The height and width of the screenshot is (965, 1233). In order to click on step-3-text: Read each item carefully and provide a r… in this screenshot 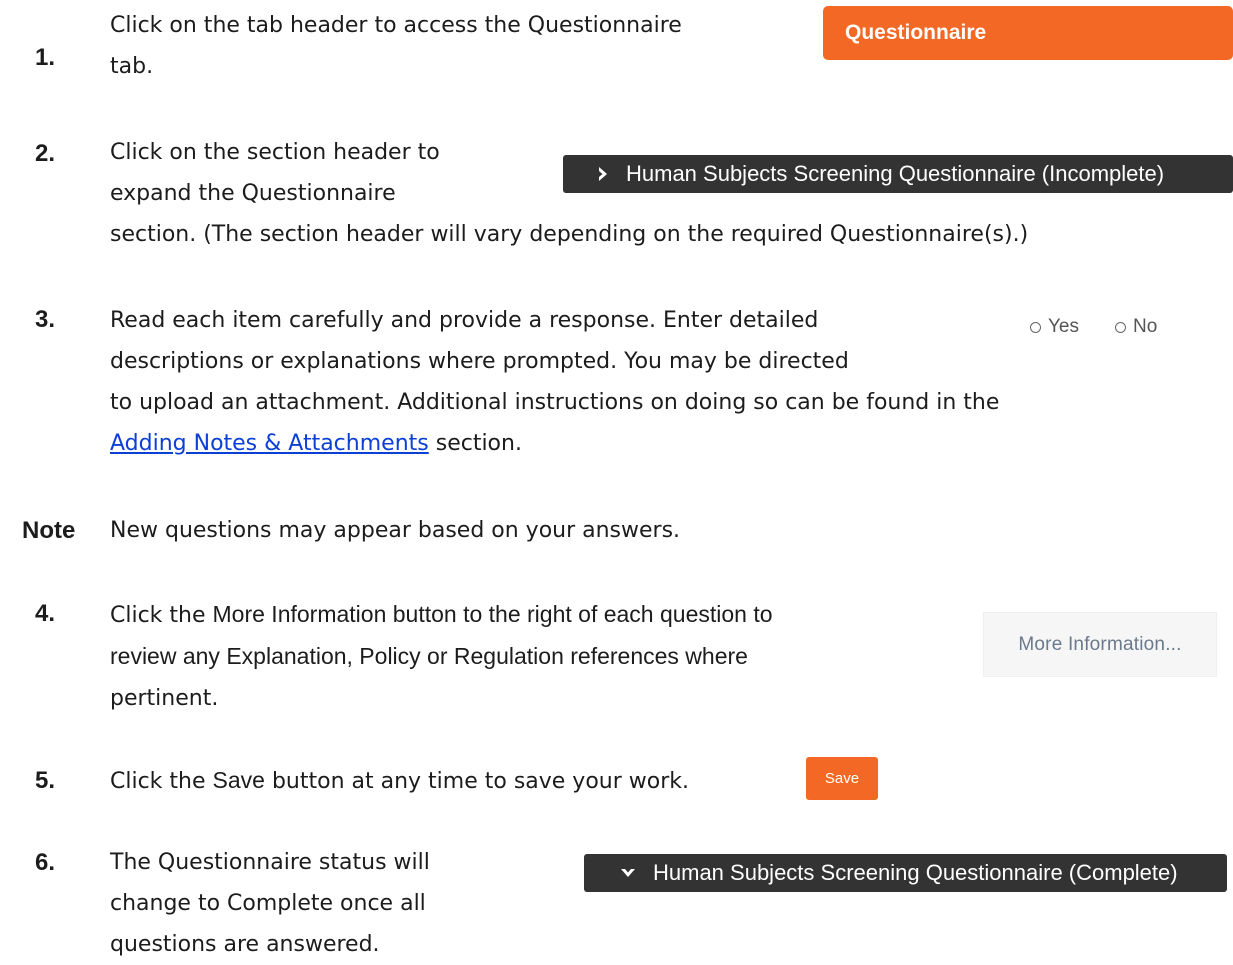, I will do `click(554, 382)`.